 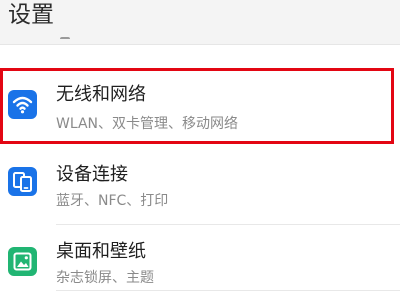 I want to click on settings-item-subtitle: 杂志锁屏、主题, so click(x=105, y=278).